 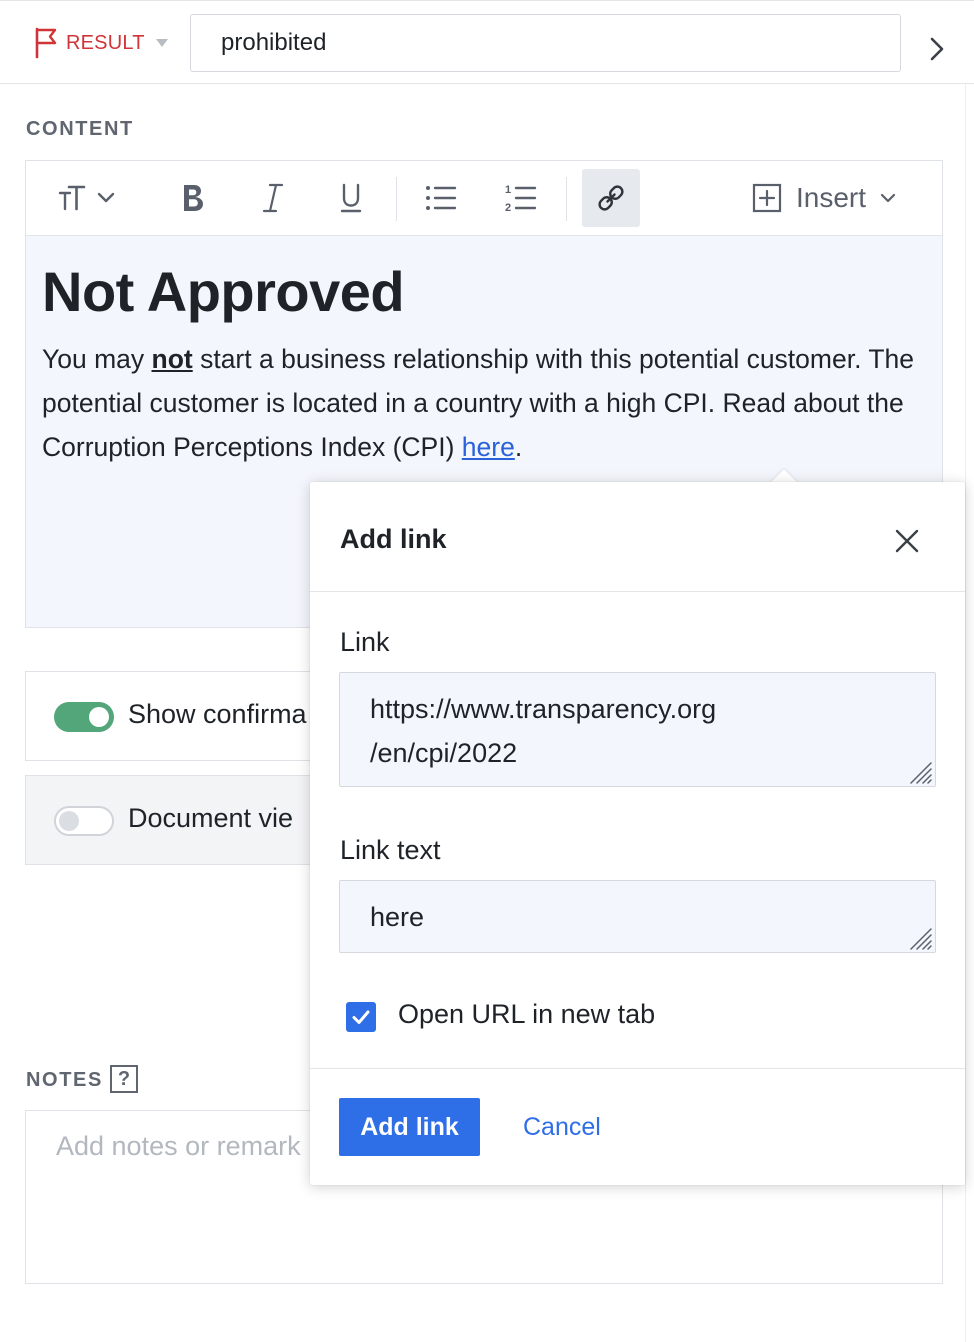 I want to click on editor-toolbar: 1 2 Insert, so click(x=484, y=198).